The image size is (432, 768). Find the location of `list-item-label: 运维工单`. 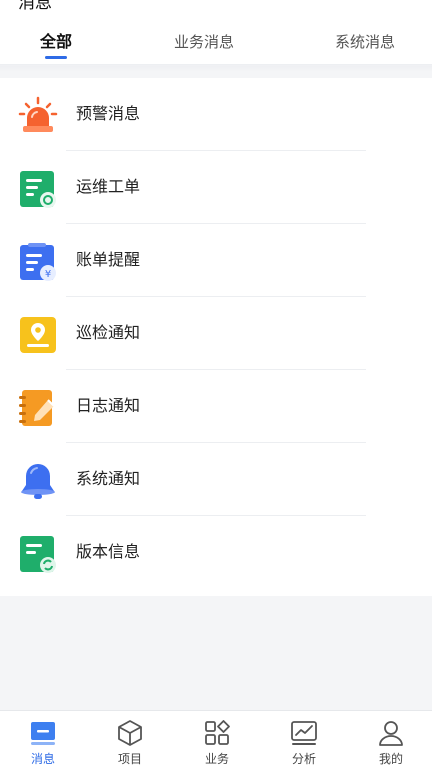

list-item-label: 运维工单 is located at coordinates (108, 186).